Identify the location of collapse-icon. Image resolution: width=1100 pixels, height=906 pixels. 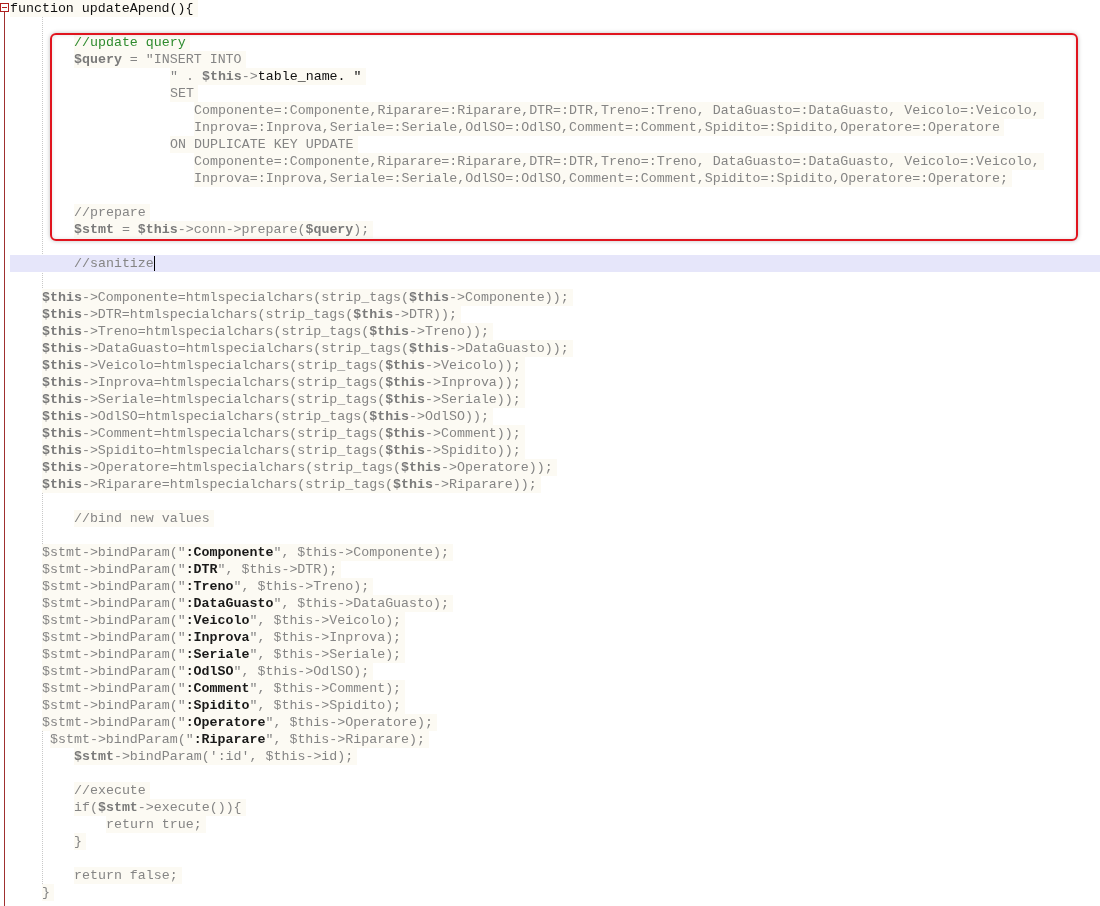
(4, 7).